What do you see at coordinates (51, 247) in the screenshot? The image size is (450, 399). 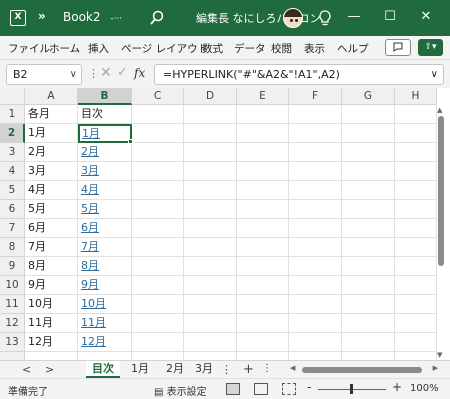 I see `cell-month: 7月` at bounding box center [51, 247].